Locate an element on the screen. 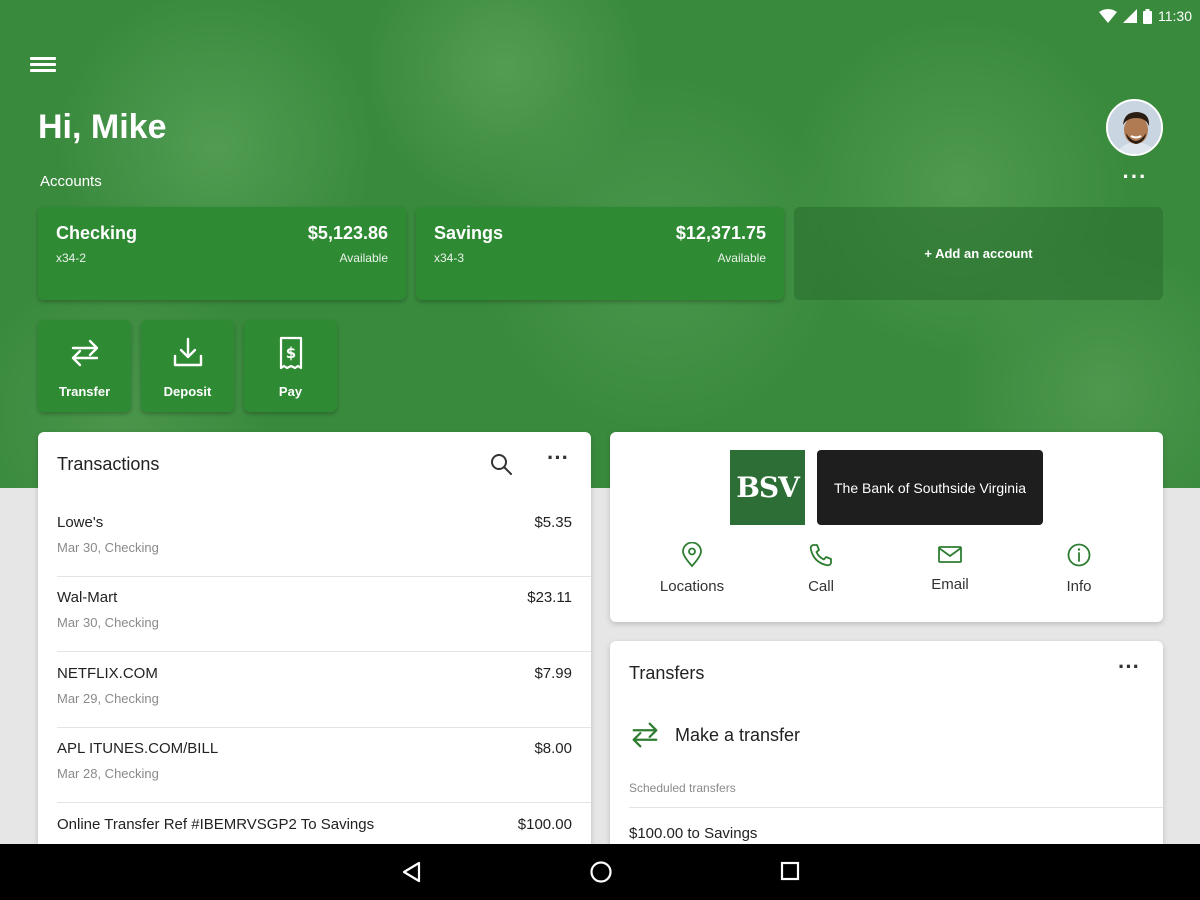  account-number: x34-2 is located at coordinates (71, 258).